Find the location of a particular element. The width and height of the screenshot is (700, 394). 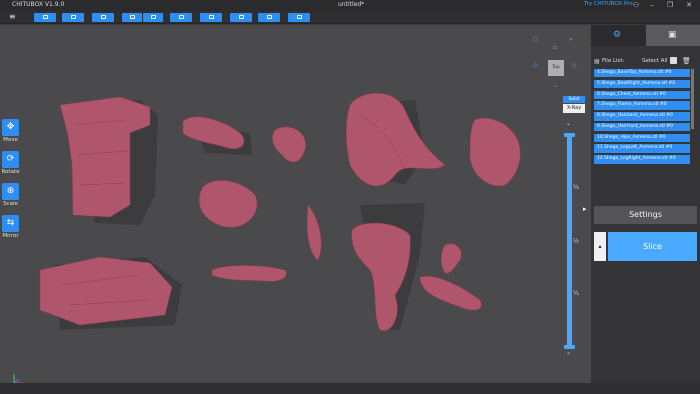

view-left-icon: ◇ is located at coordinates (535, 65).